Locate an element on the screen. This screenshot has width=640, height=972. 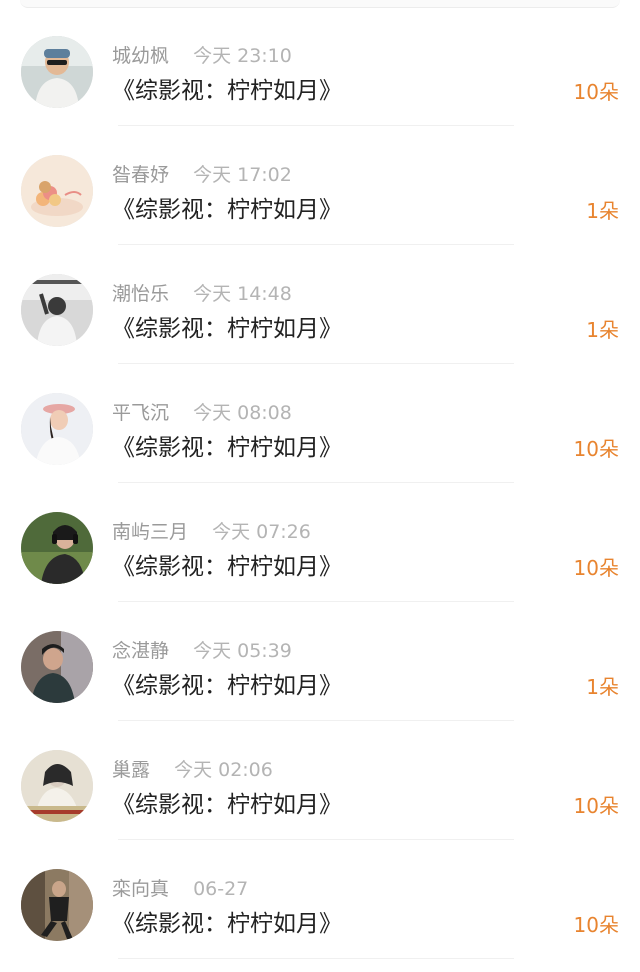
list-item: 念湛静 今天 05:39 《综影视：柠柠如月》 1朵 is located at coordinates (320, 661).